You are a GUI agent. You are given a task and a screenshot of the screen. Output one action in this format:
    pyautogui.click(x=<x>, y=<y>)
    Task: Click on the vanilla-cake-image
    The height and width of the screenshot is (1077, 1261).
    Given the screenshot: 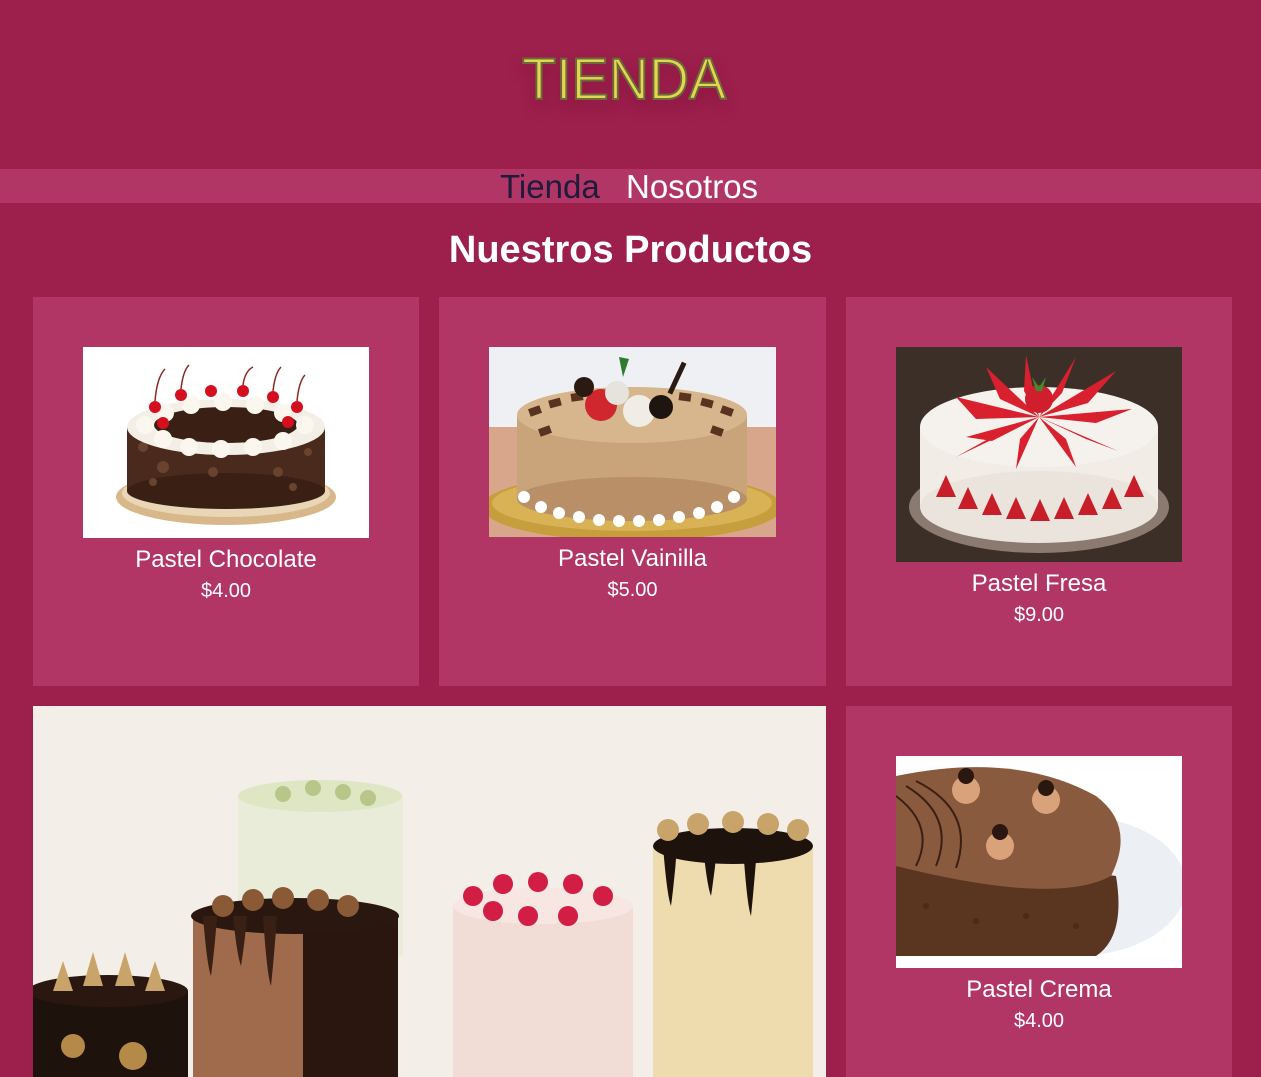 What is the action you would take?
    pyautogui.click(x=632, y=442)
    